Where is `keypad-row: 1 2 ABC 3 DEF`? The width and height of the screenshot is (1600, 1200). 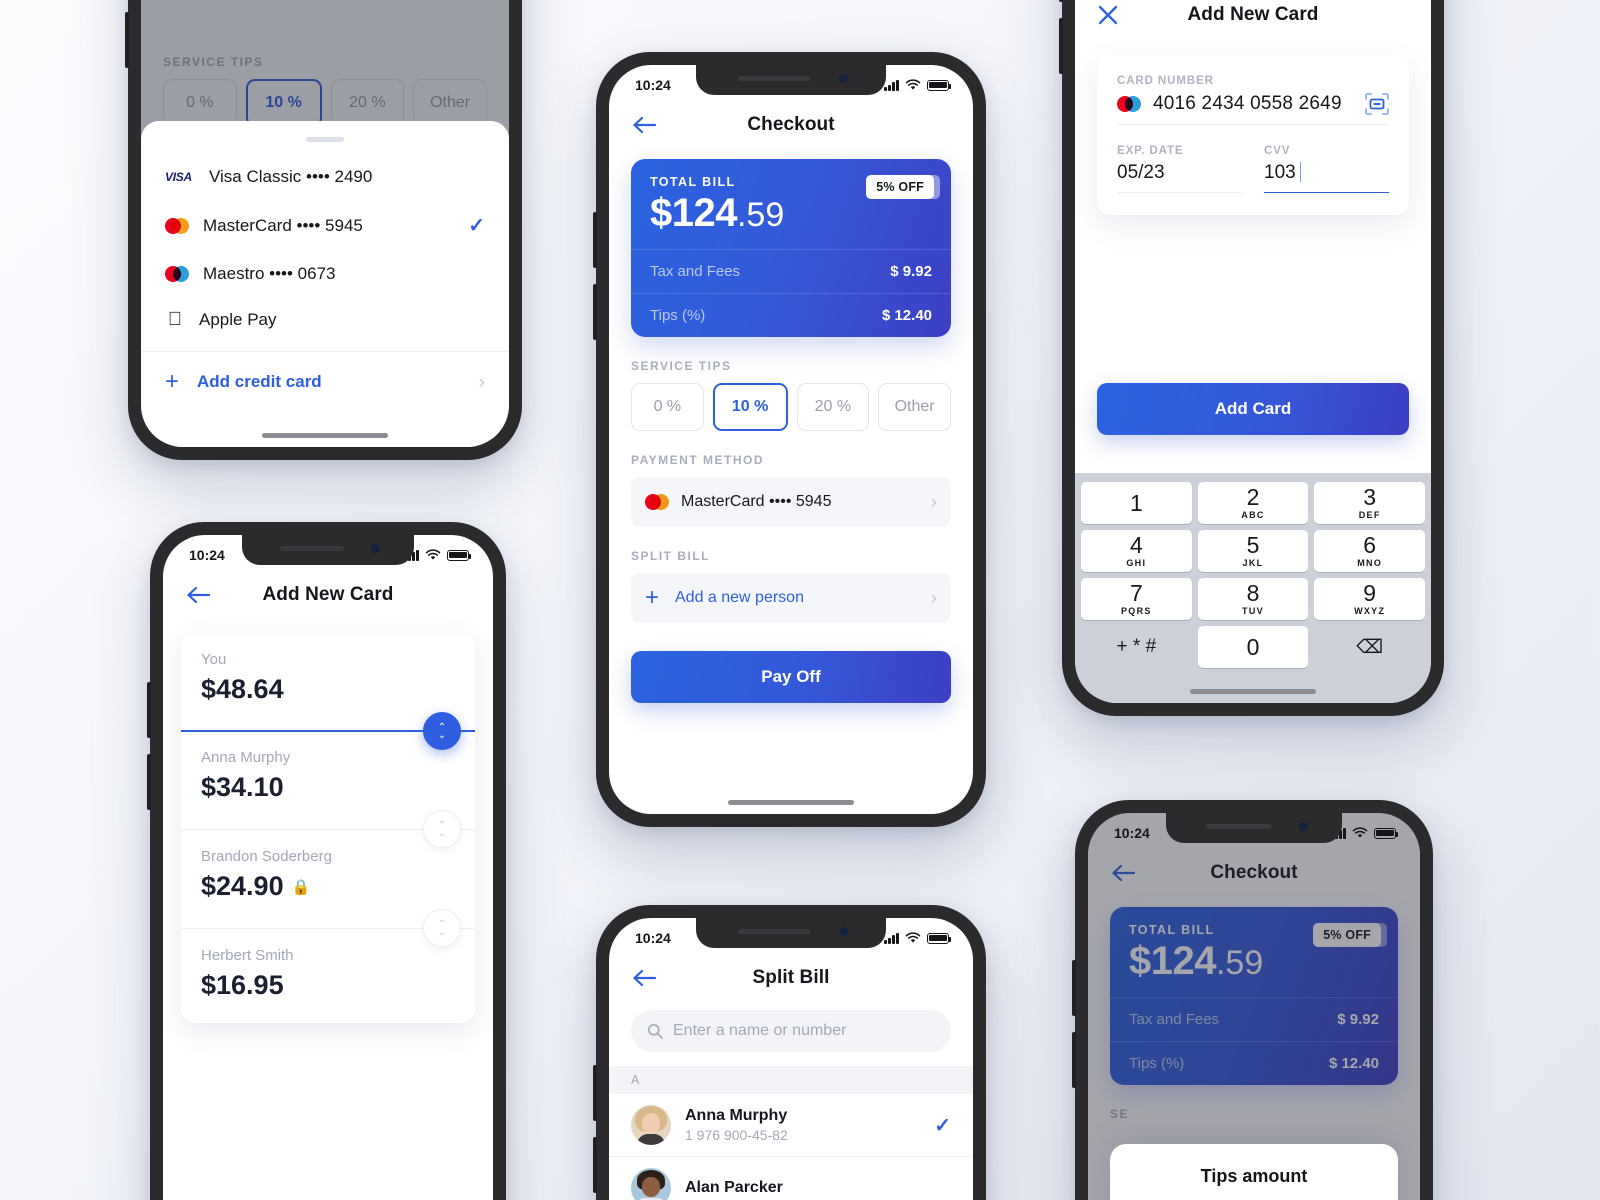 keypad-row: 1 2 ABC 3 DEF is located at coordinates (1253, 503).